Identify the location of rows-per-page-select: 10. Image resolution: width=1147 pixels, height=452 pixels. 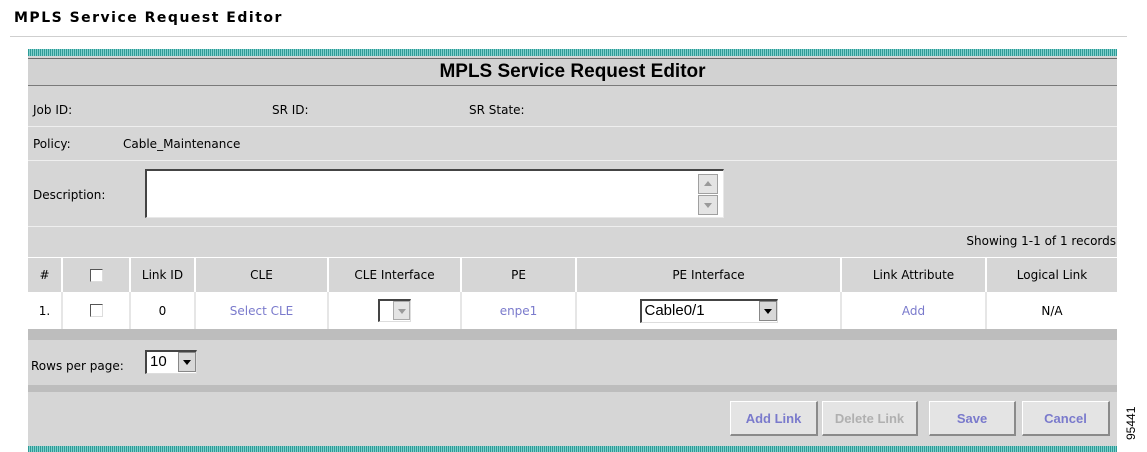
(171, 362).